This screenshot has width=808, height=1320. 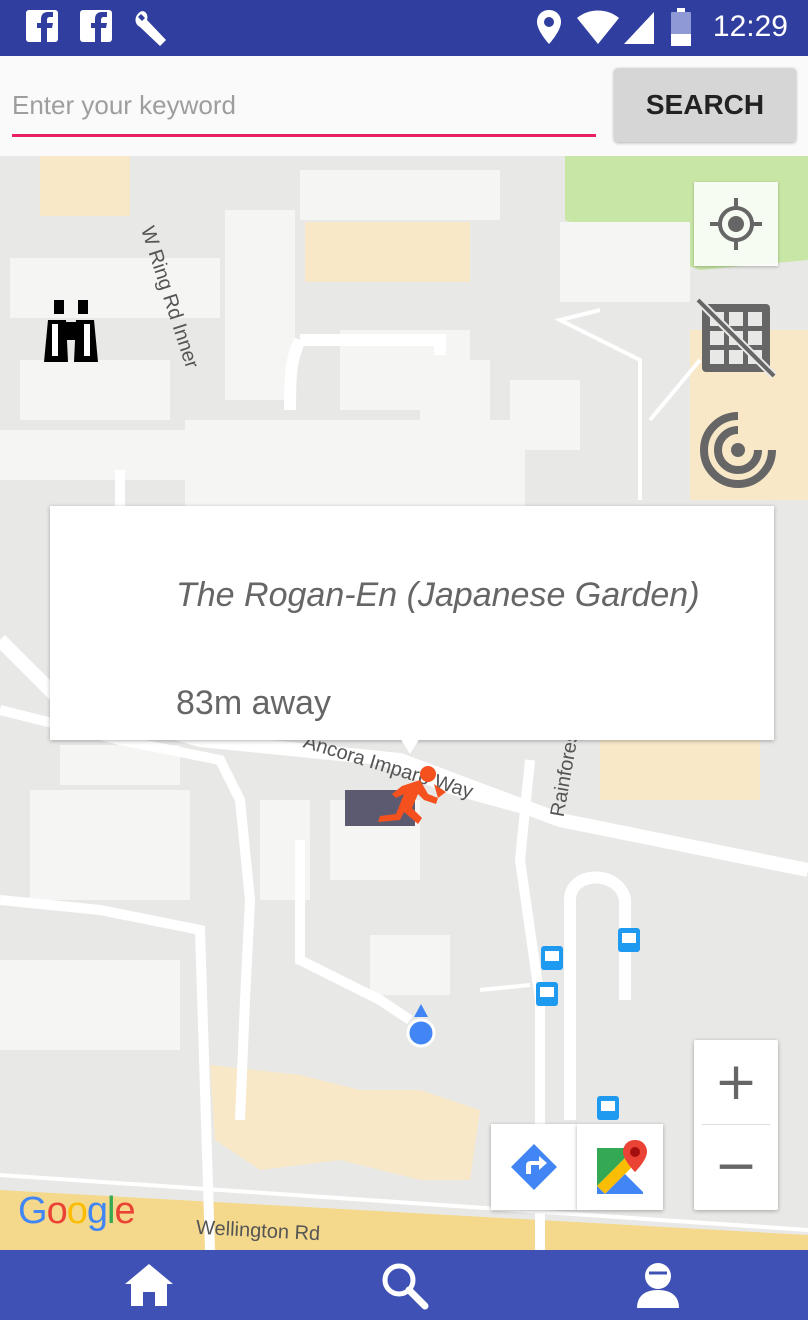 What do you see at coordinates (736, 1082) in the screenshot?
I see `zoom-in-button: +` at bounding box center [736, 1082].